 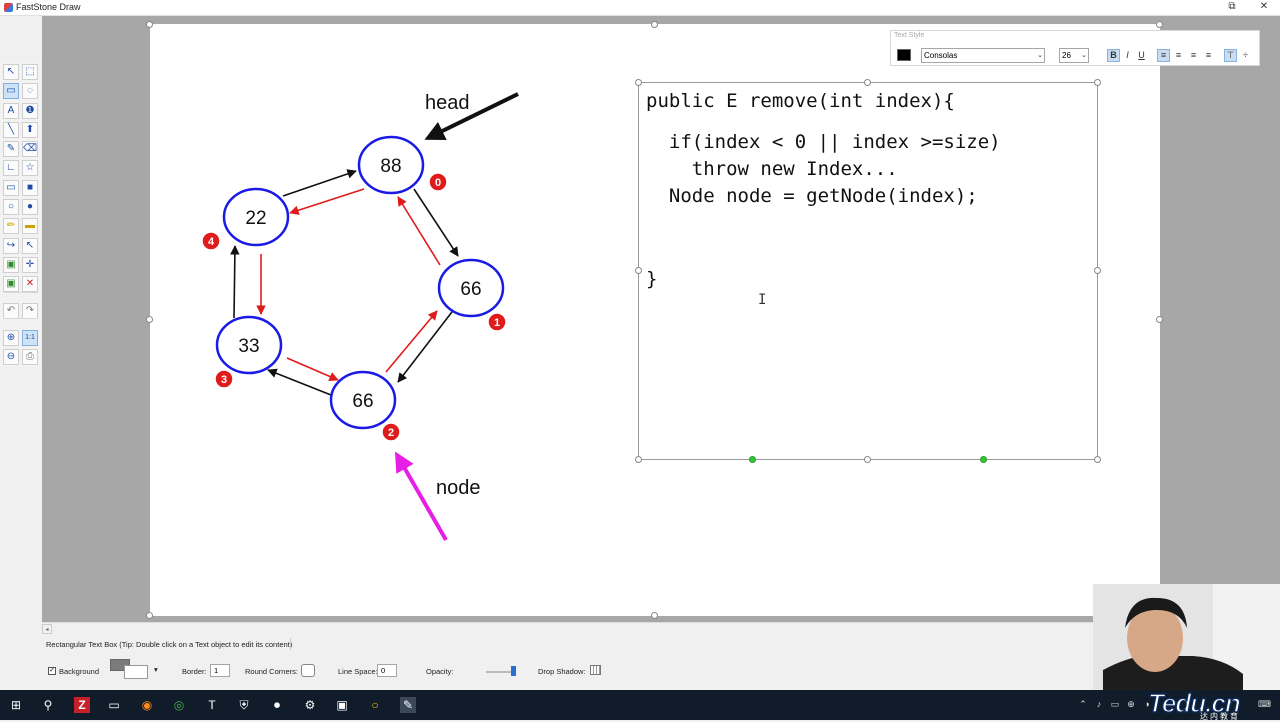 What do you see at coordinates (447, 103) in the screenshot?
I see `head-label: head` at bounding box center [447, 103].